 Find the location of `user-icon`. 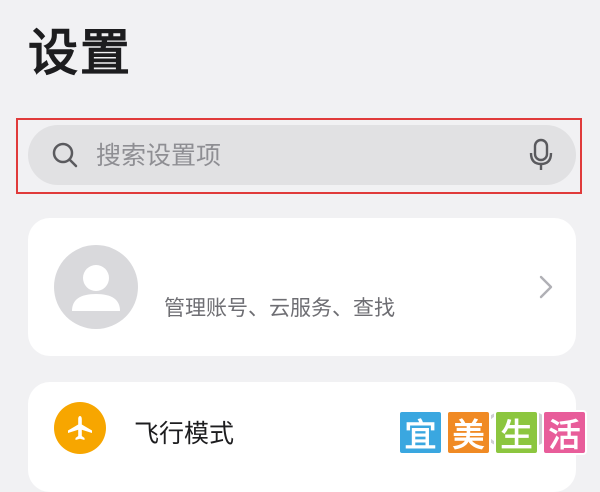

user-icon is located at coordinates (96, 288).